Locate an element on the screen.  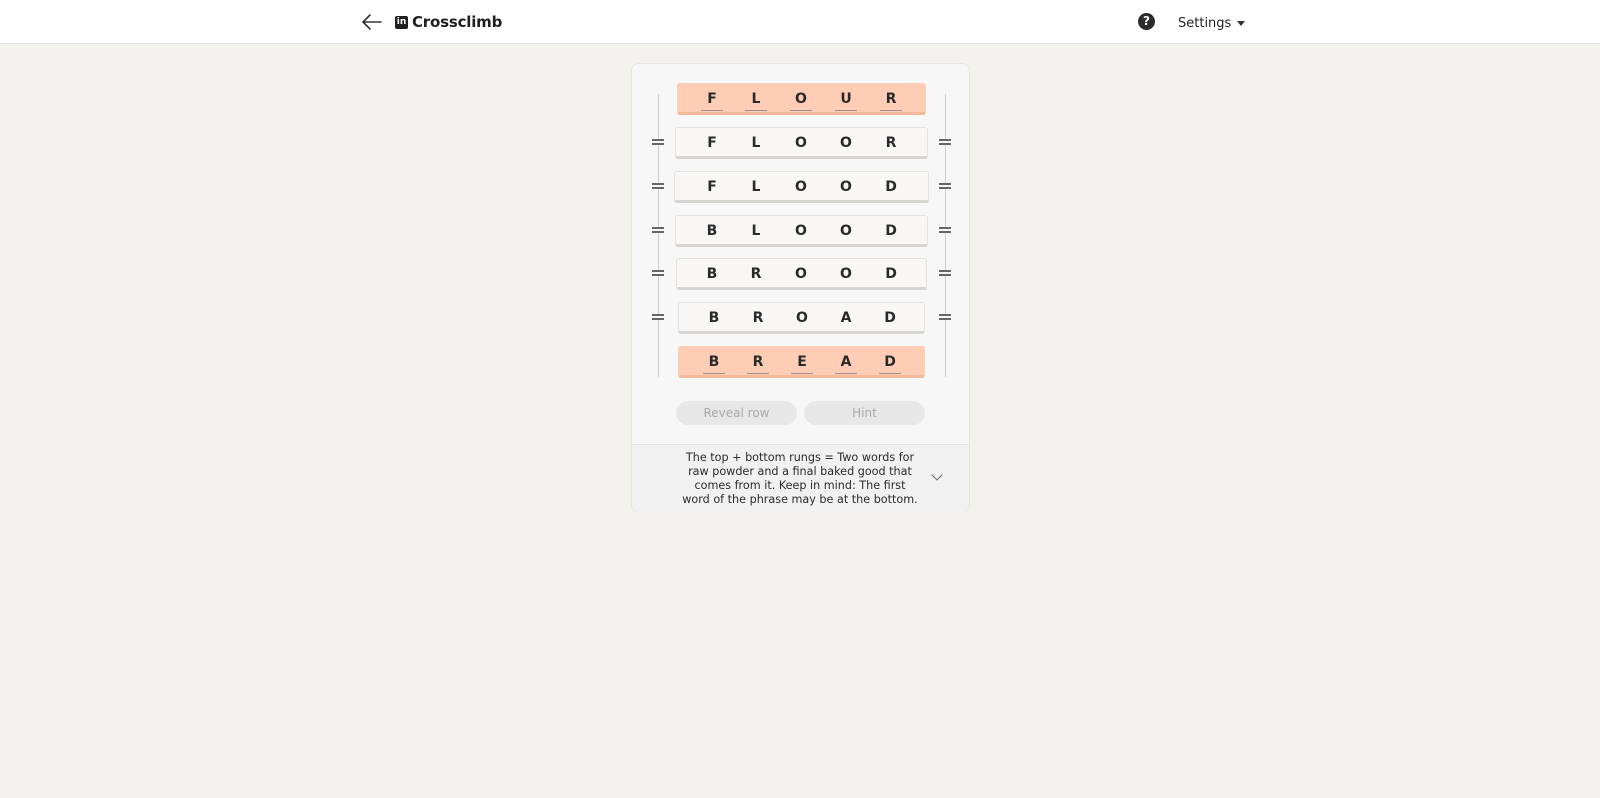
arrow-left-icon is located at coordinates (372, 22).